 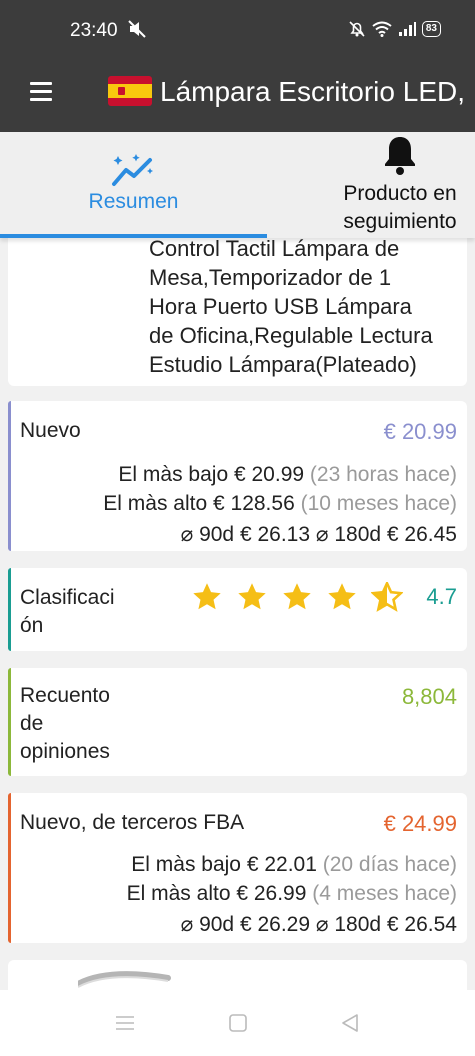 What do you see at coordinates (67, 612) in the screenshot?
I see `rating-label: Clasificaci ón` at bounding box center [67, 612].